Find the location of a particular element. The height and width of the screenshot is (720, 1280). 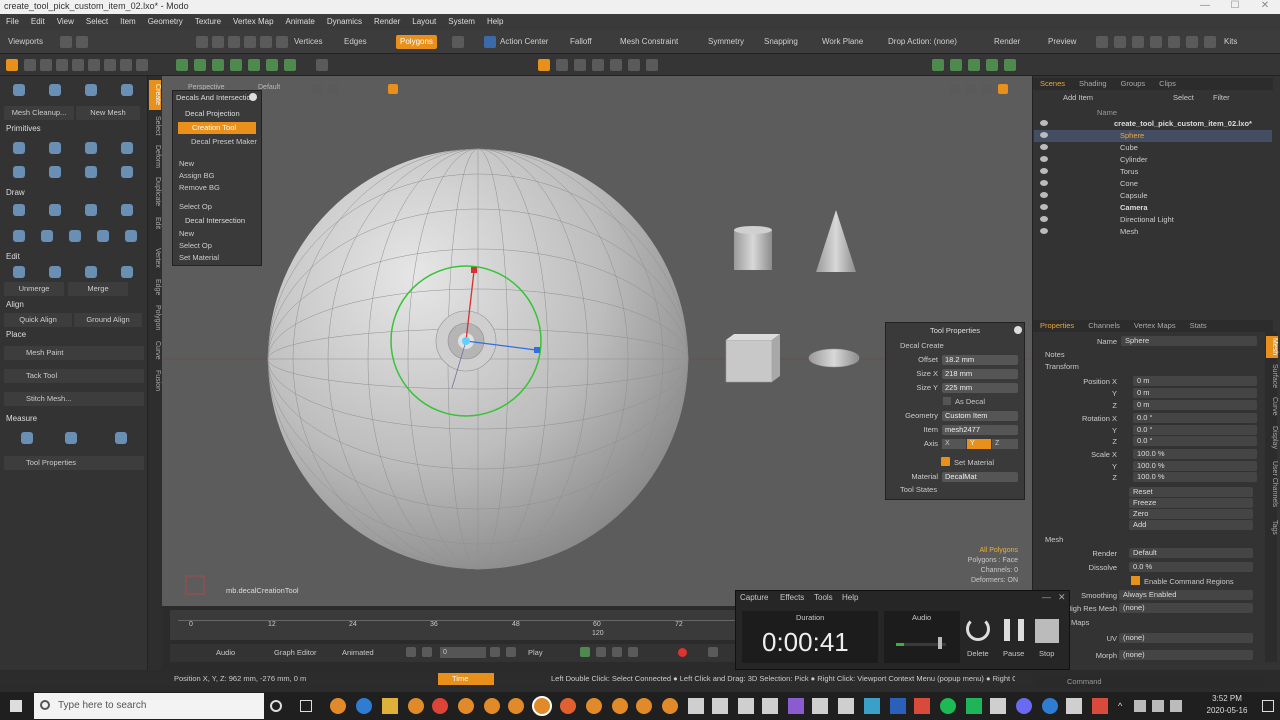

command-input: Command is located at coordinates (1150, 682).